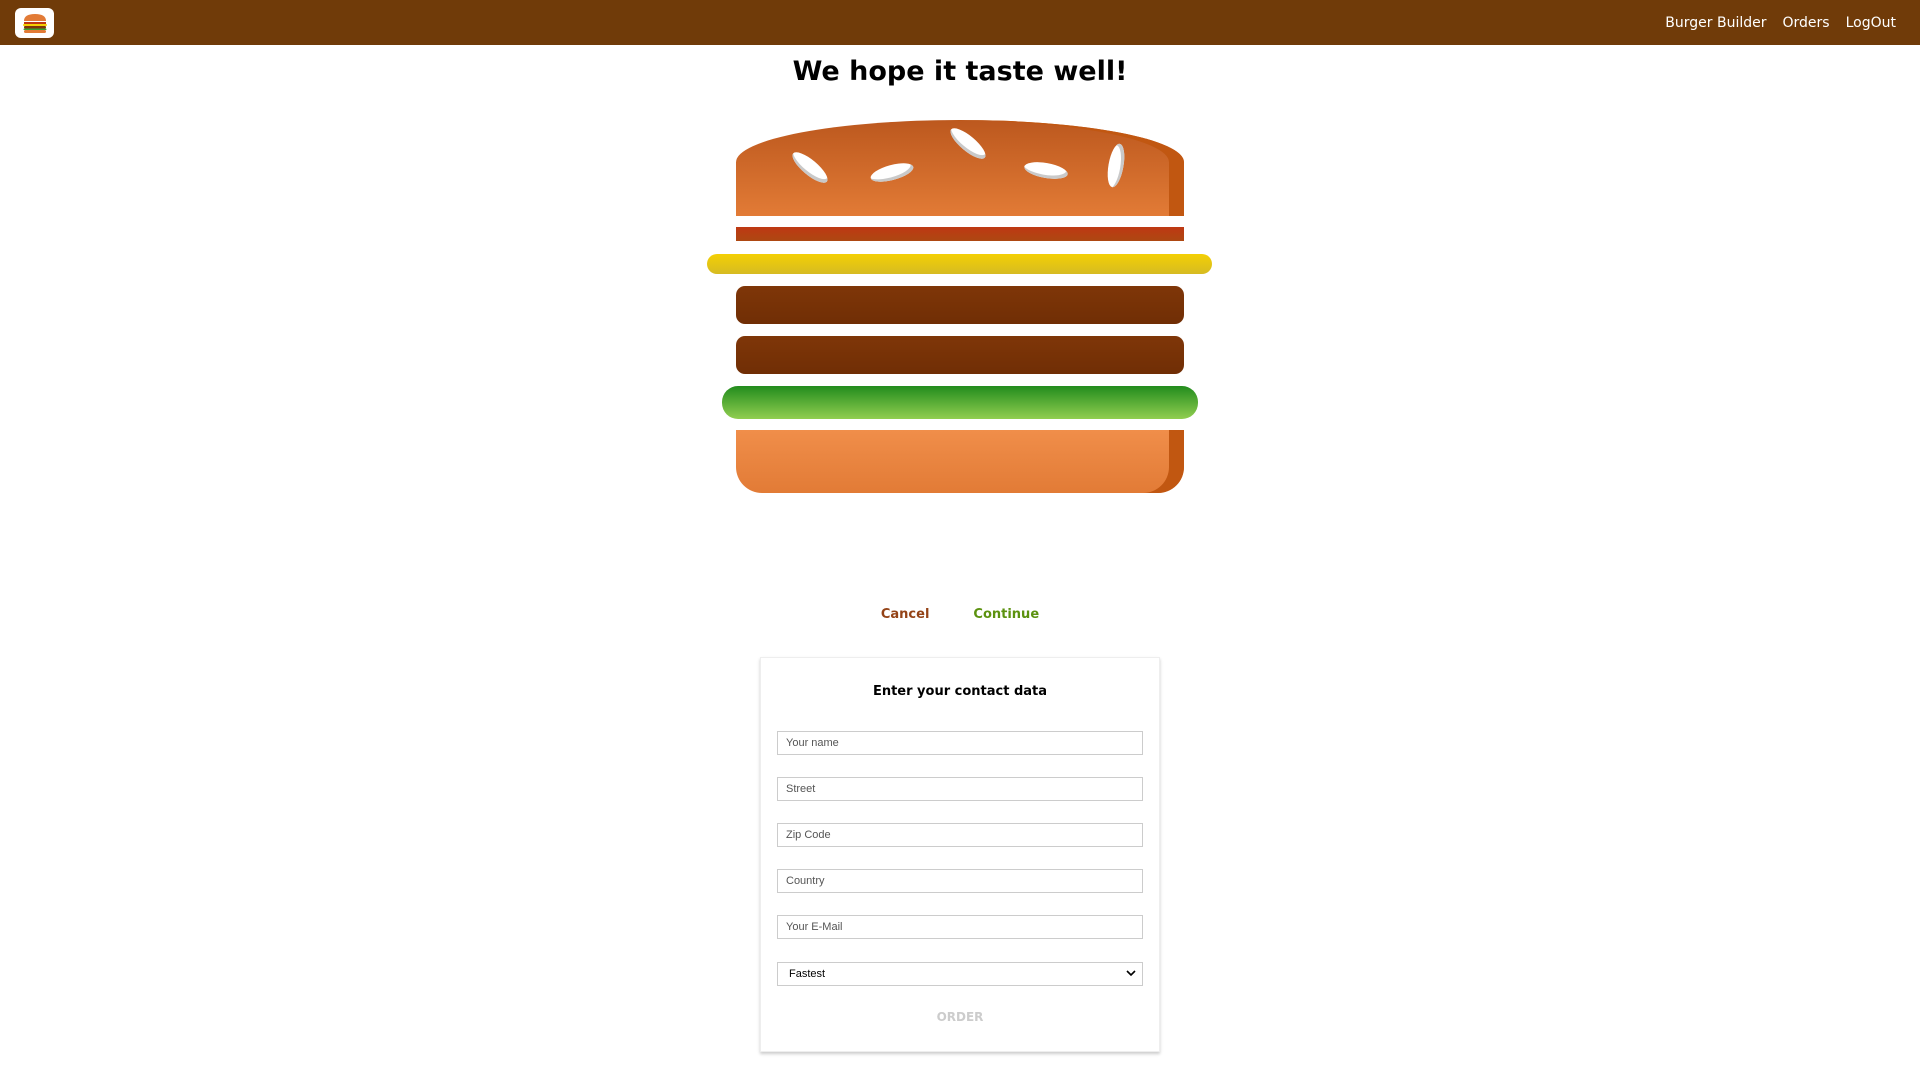 This screenshot has height=1080, width=1920. What do you see at coordinates (34, 22) in the screenshot?
I see `burger-logo-icon` at bounding box center [34, 22].